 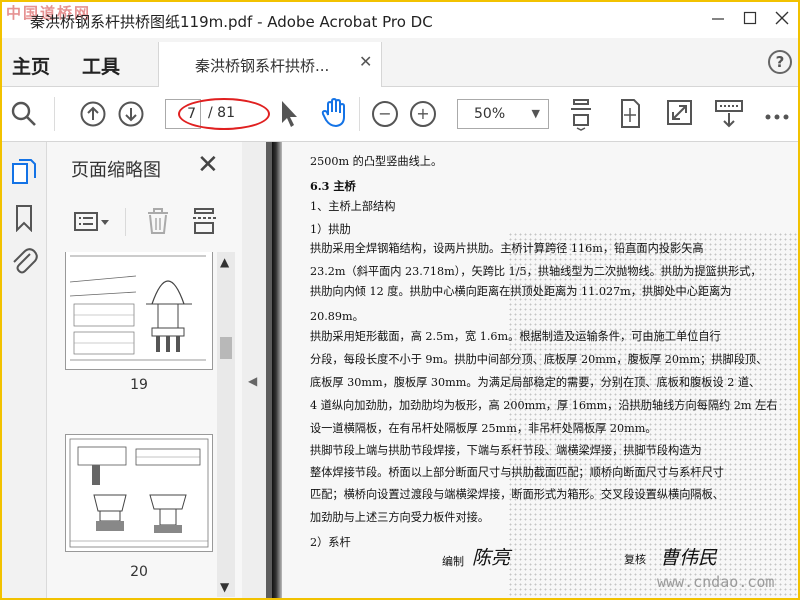 I want to click on signature-reviewed: 曹伟民, so click(x=689, y=558).